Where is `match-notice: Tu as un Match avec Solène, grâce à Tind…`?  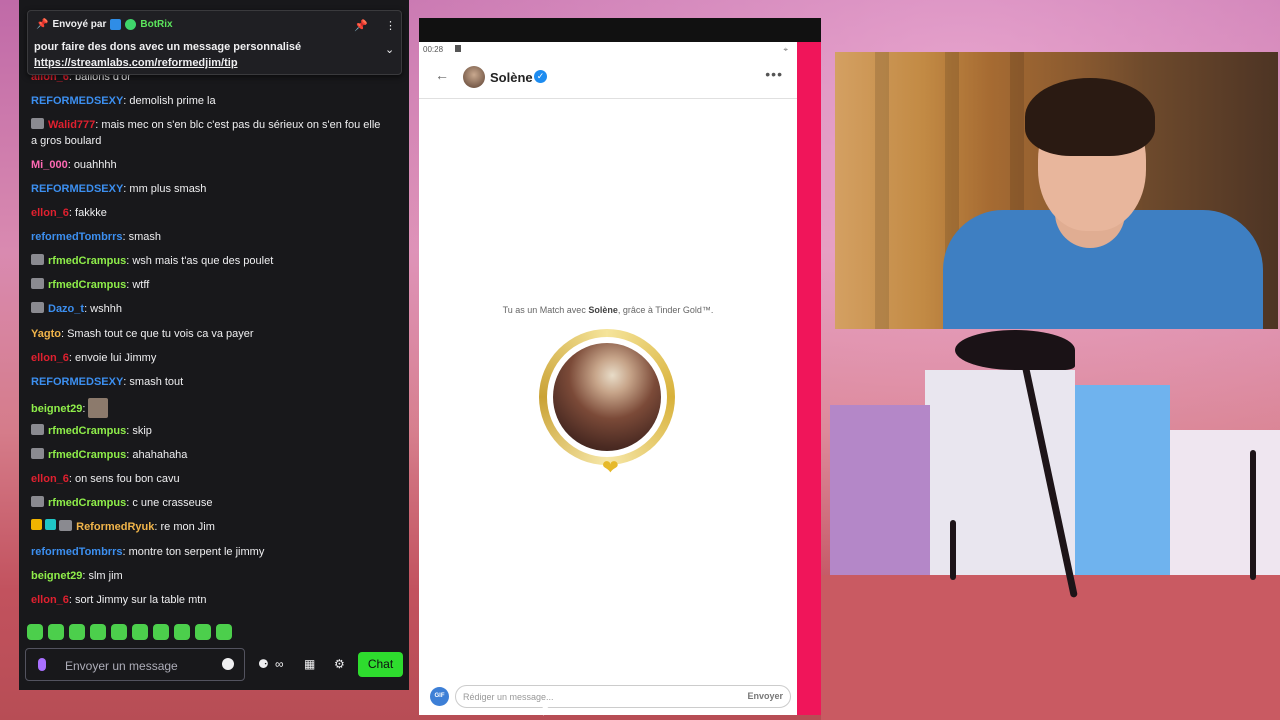
match-notice: Tu as un Match avec Solène, grâce à Tind… is located at coordinates (608, 310).